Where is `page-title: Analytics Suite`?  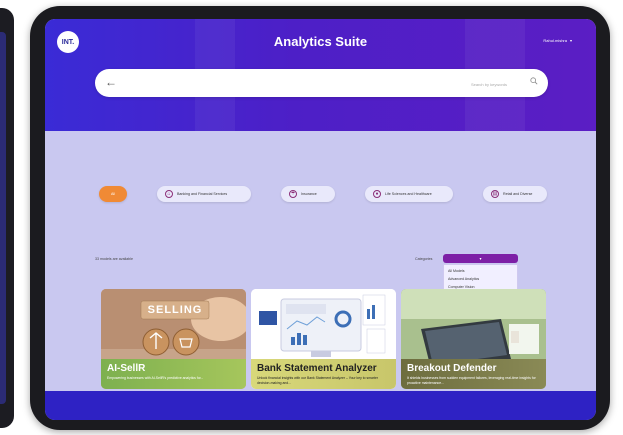 page-title: Analytics Suite is located at coordinates (320, 41).